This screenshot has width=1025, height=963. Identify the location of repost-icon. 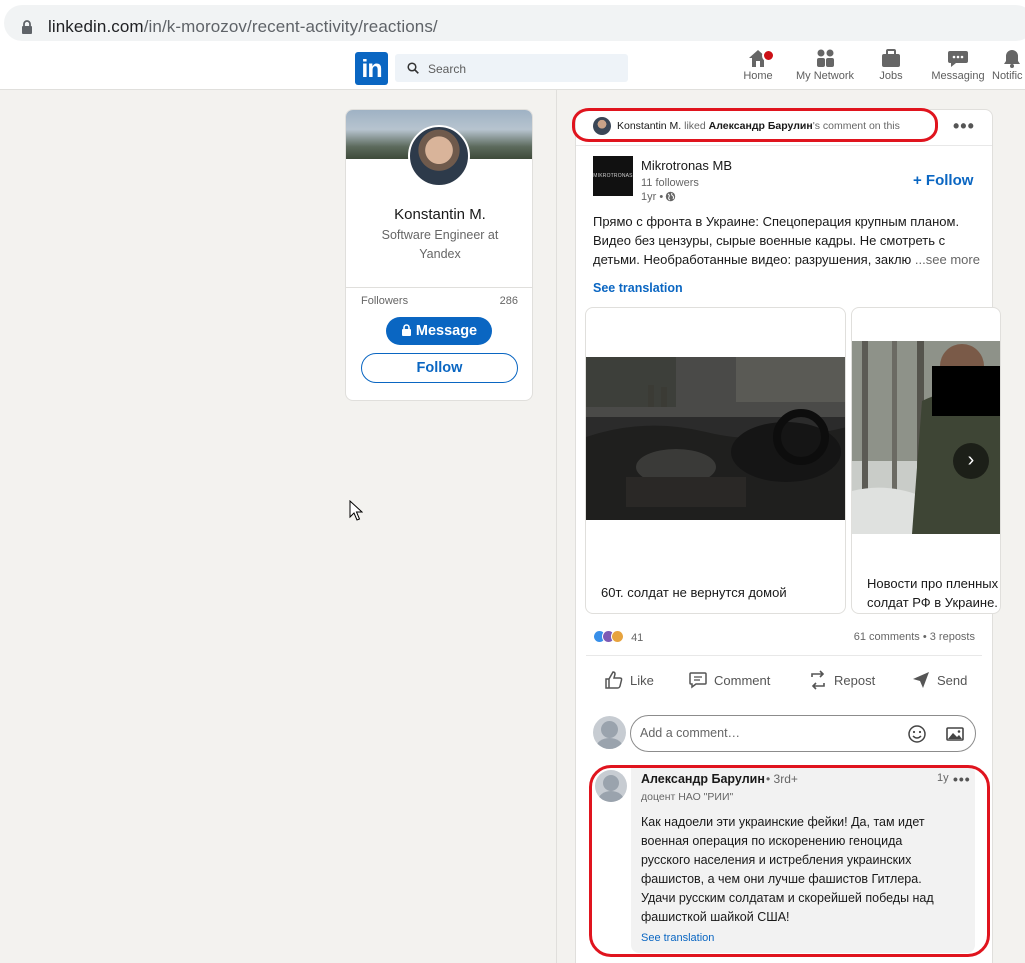
(818, 680).